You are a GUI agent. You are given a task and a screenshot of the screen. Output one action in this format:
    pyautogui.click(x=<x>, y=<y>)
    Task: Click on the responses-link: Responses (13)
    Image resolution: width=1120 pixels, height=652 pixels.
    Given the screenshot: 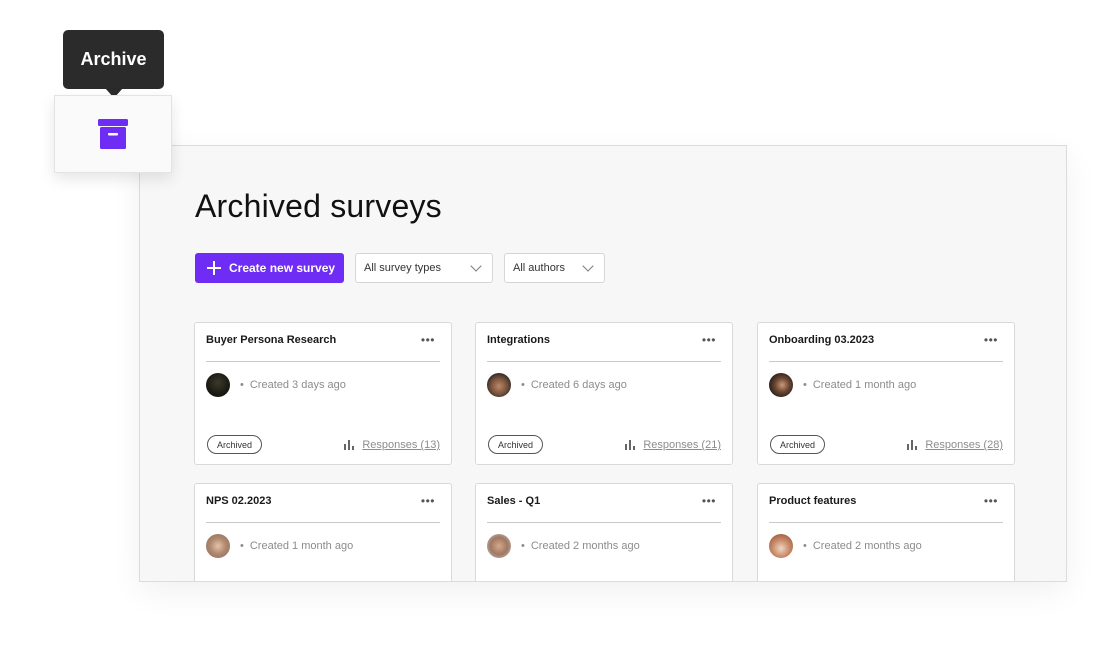 What is the action you would take?
    pyautogui.click(x=392, y=445)
    